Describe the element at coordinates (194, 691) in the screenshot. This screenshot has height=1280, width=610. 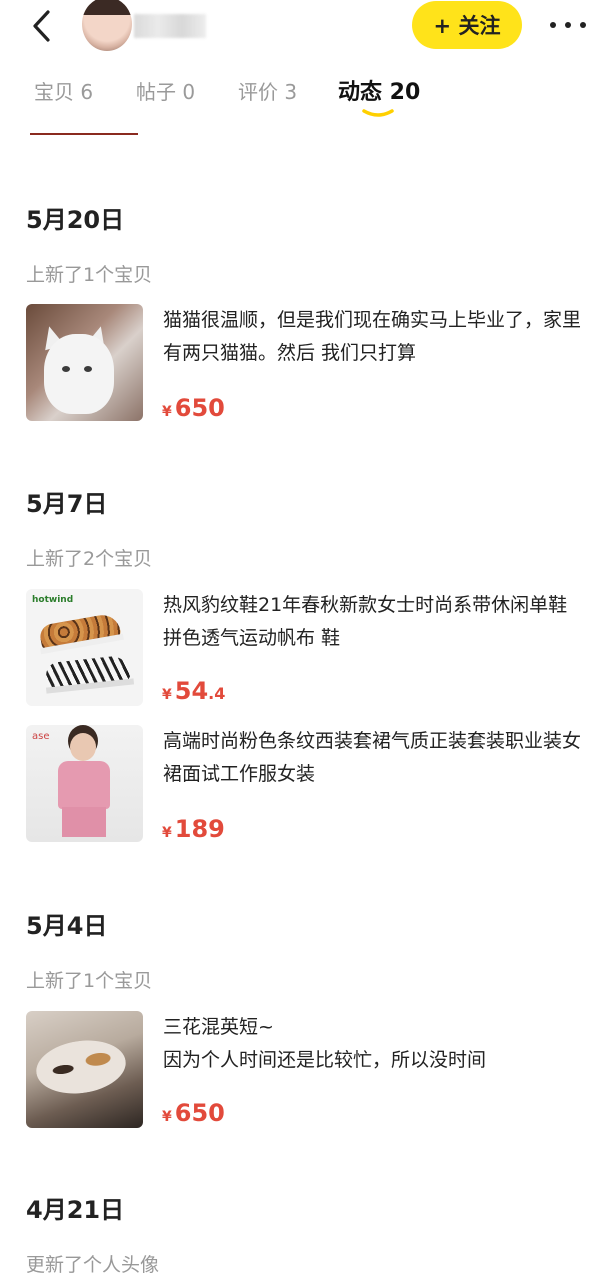
I see `item-price: ¥54.4` at that location.